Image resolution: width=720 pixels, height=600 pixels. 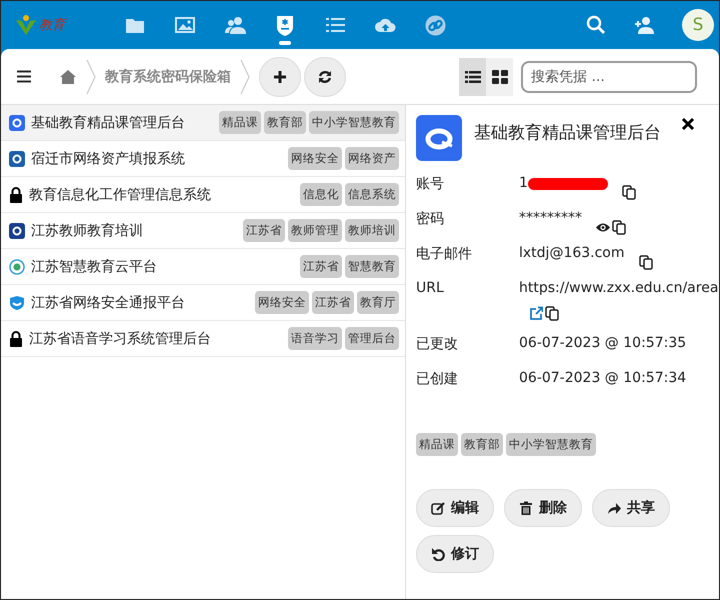 I want to click on tag: 智慧教育, so click(x=372, y=266).